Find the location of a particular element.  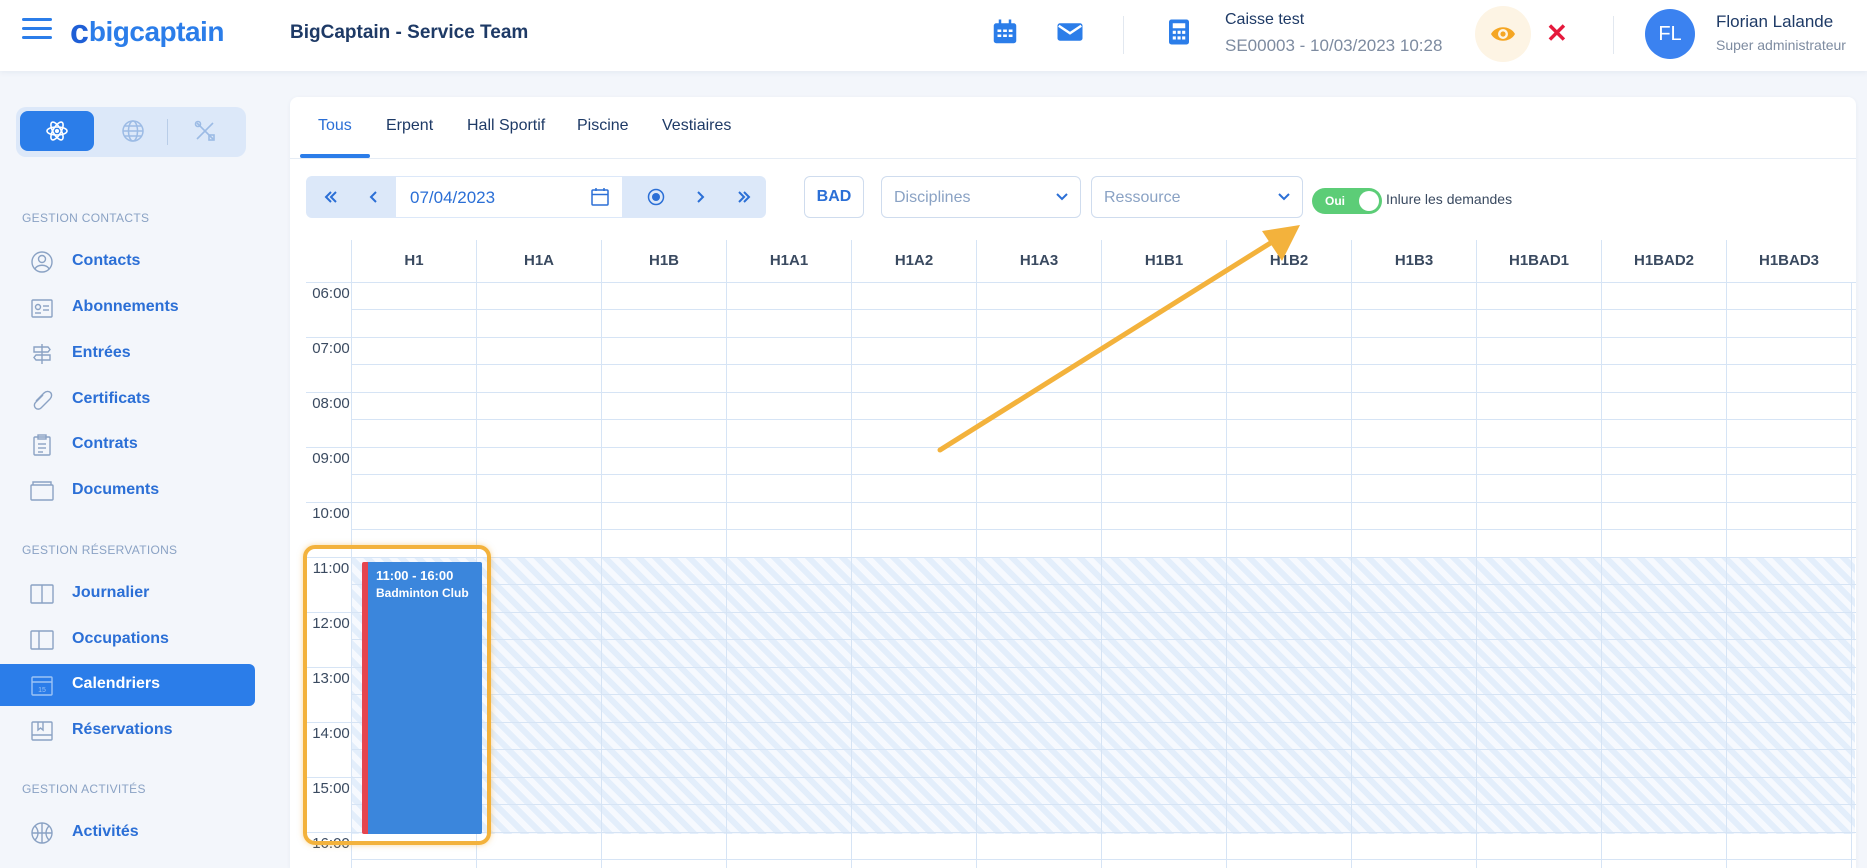

tab-hall-sportif: Hall Sportif is located at coordinates (506, 126).